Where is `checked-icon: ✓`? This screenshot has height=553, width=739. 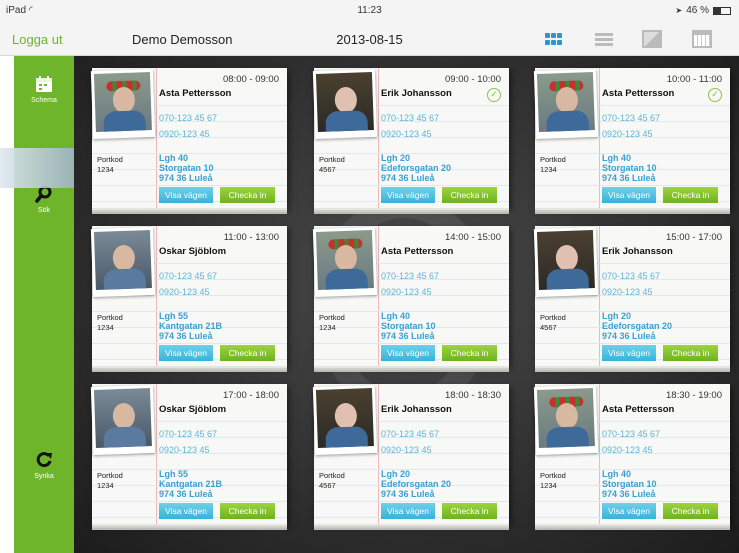
checked-icon: ✓ is located at coordinates (715, 95).